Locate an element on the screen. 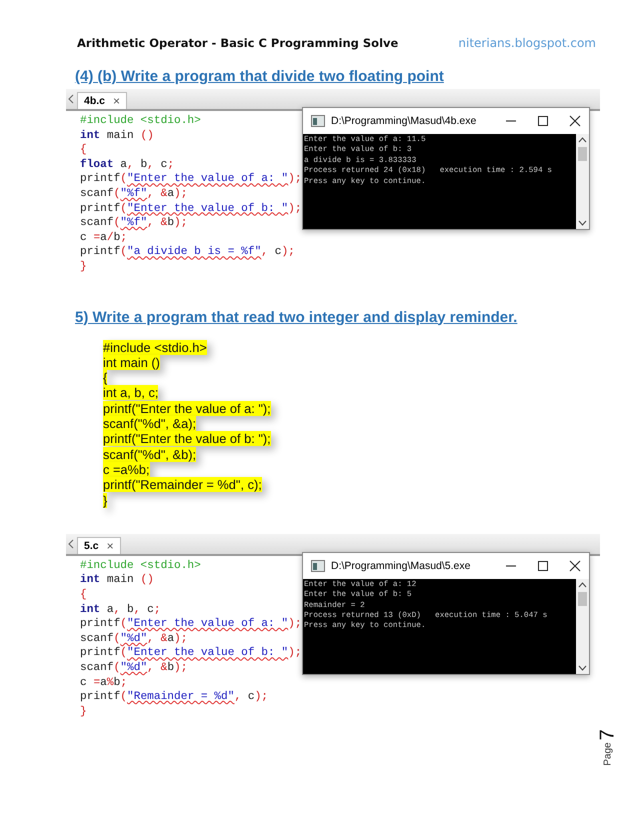  page-label: Page is located at coordinates (608, 754).